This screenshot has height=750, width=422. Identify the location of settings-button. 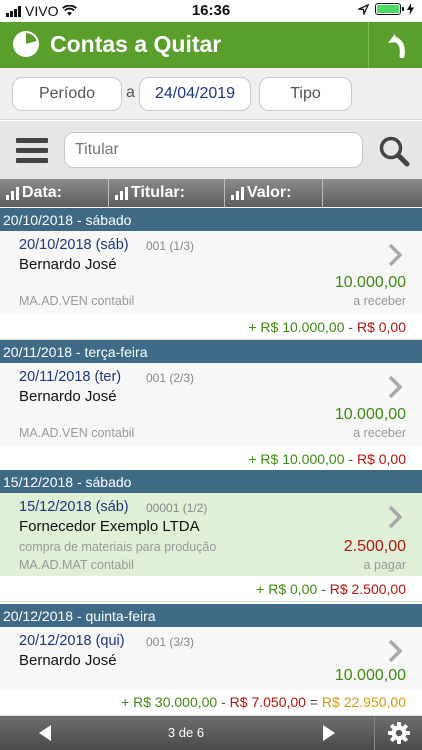
(398, 733).